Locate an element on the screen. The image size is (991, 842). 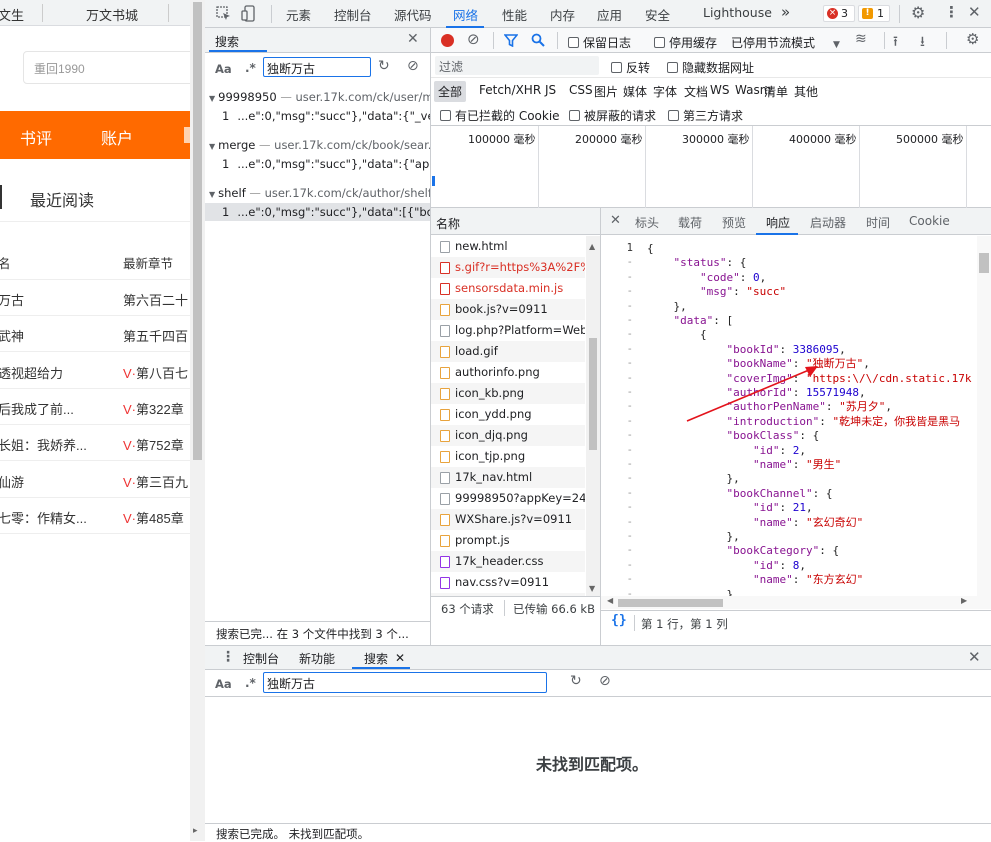
drawer-refresh-icon: ↻ is located at coordinates (576, 681).